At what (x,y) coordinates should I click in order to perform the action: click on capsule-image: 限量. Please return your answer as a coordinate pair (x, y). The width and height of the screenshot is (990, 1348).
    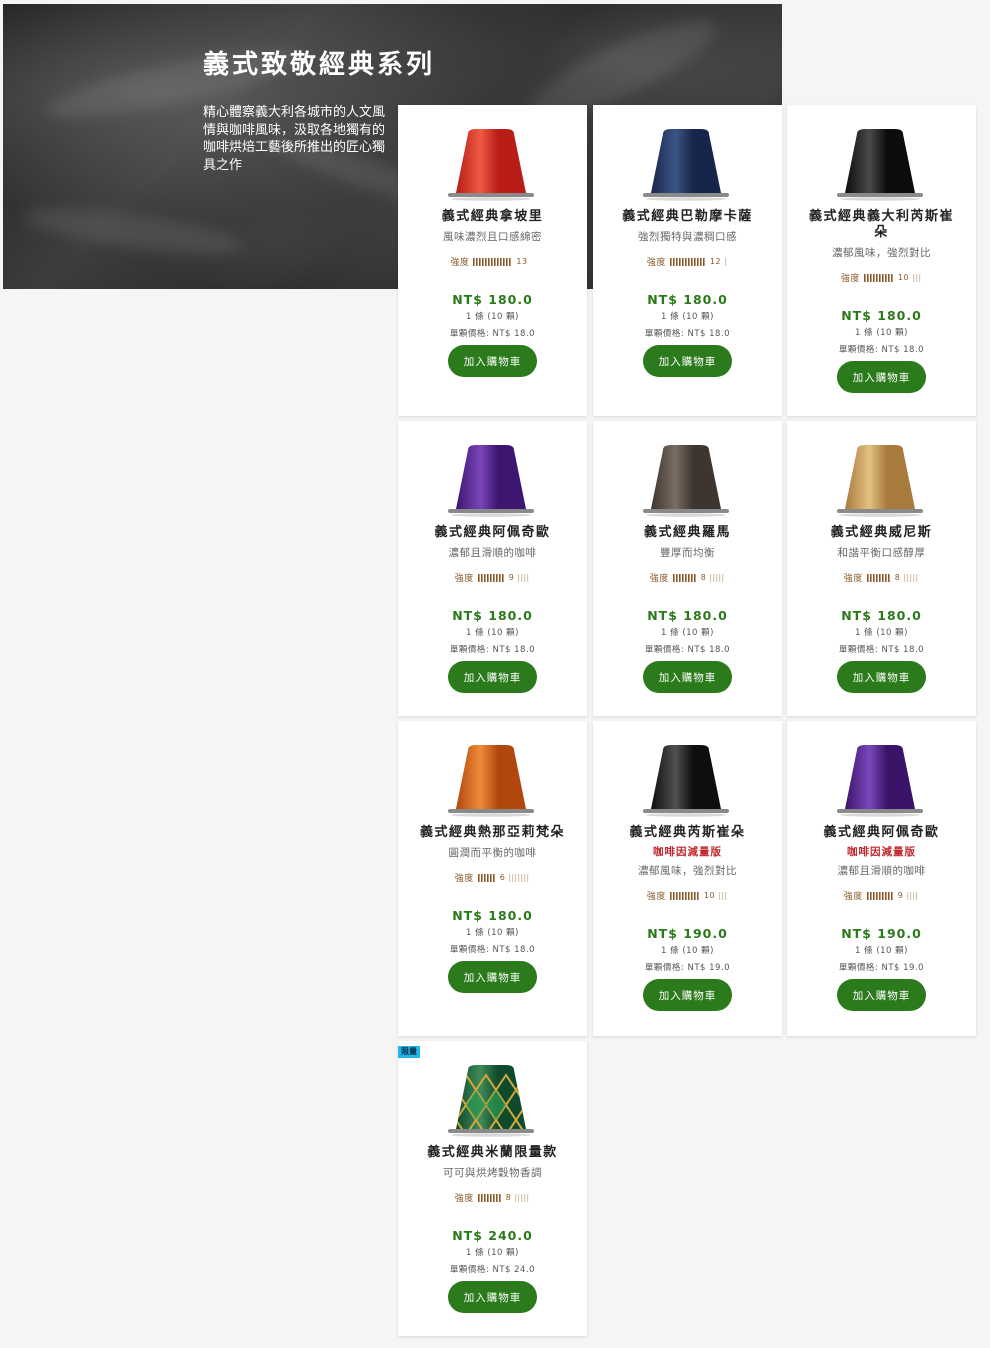
    Looking at the image, I should click on (492, 1093).